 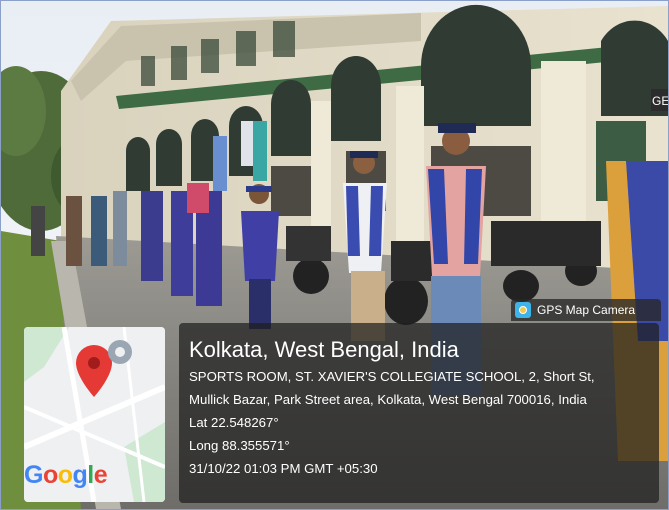 I want to click on location-title: Kolkata, West Bengal, India, so click(x=324, y=349).